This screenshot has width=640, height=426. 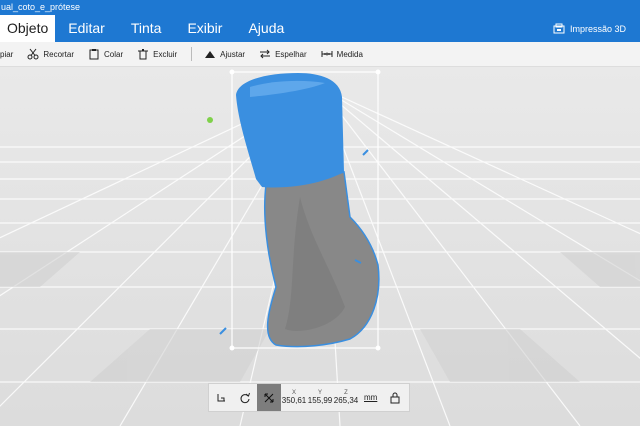 I want to click on menu-objeto: Objeto, so click(x=28, y=28).